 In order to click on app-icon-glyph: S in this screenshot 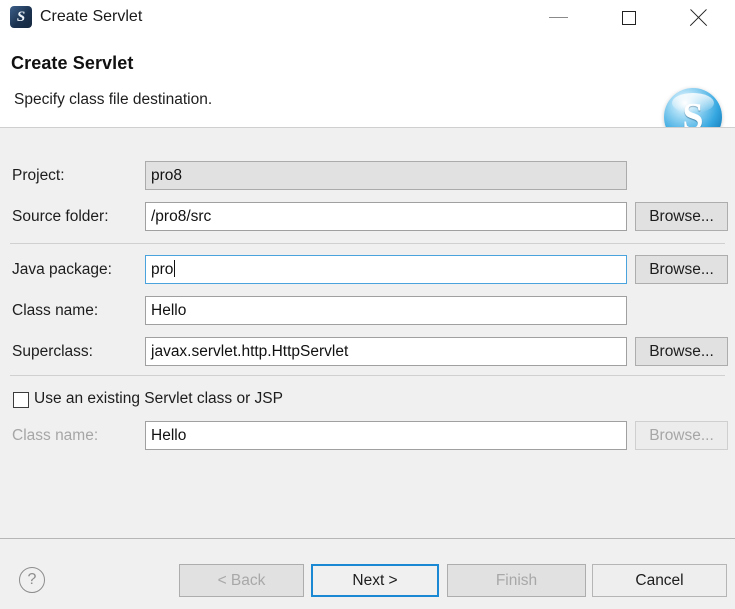, I will do `click(21, 17)`.